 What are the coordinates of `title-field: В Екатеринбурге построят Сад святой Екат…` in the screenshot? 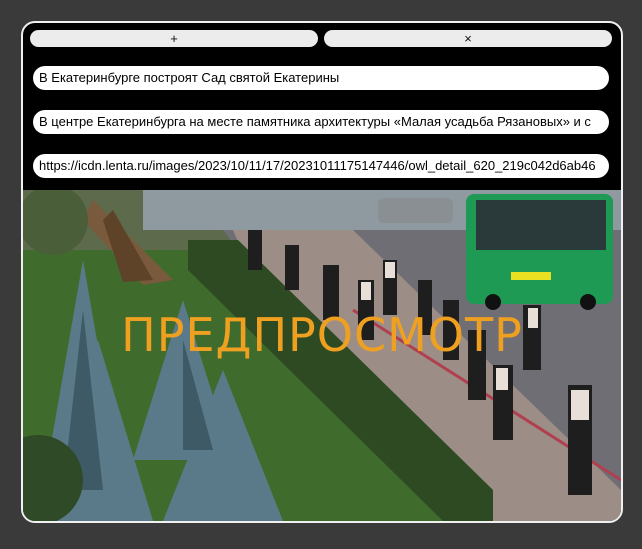 It's located at (321, 78).